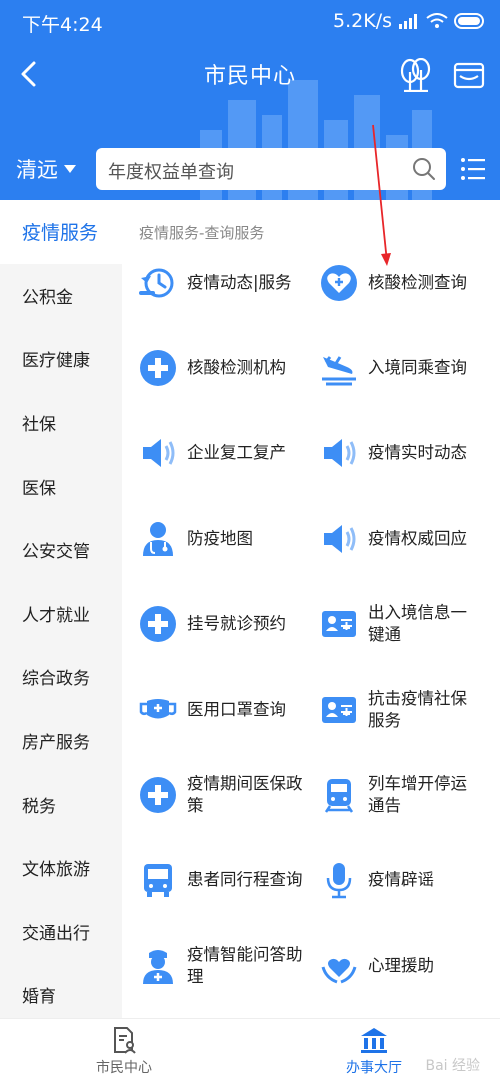  I want to click on signal-icon, so click(408, 21).